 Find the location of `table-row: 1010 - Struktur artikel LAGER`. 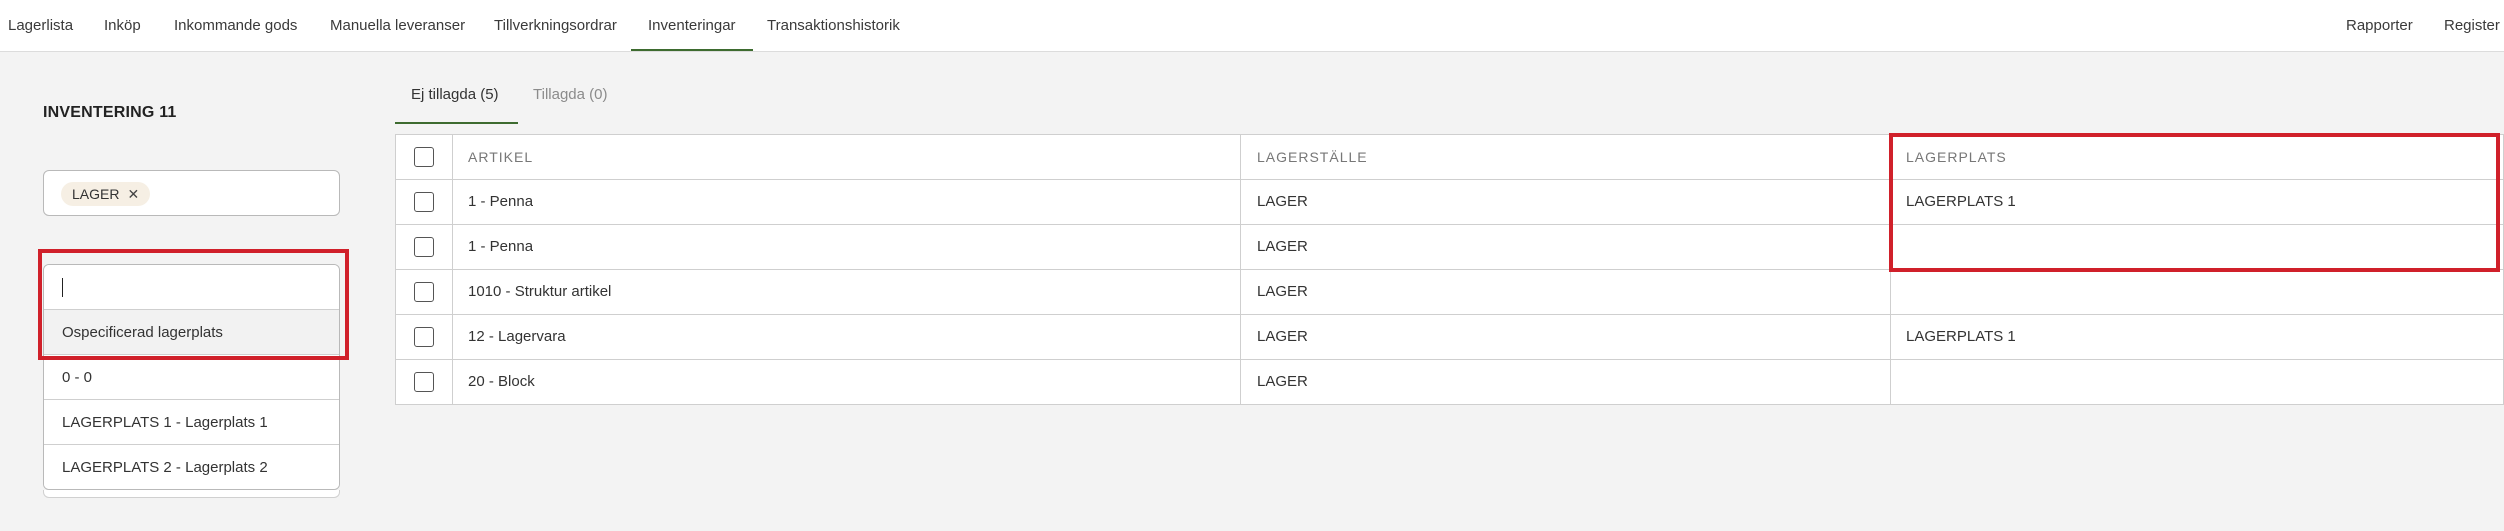

table-row: 1010 - Struktur artikel LAGER is located at coordinates (1449, 292).